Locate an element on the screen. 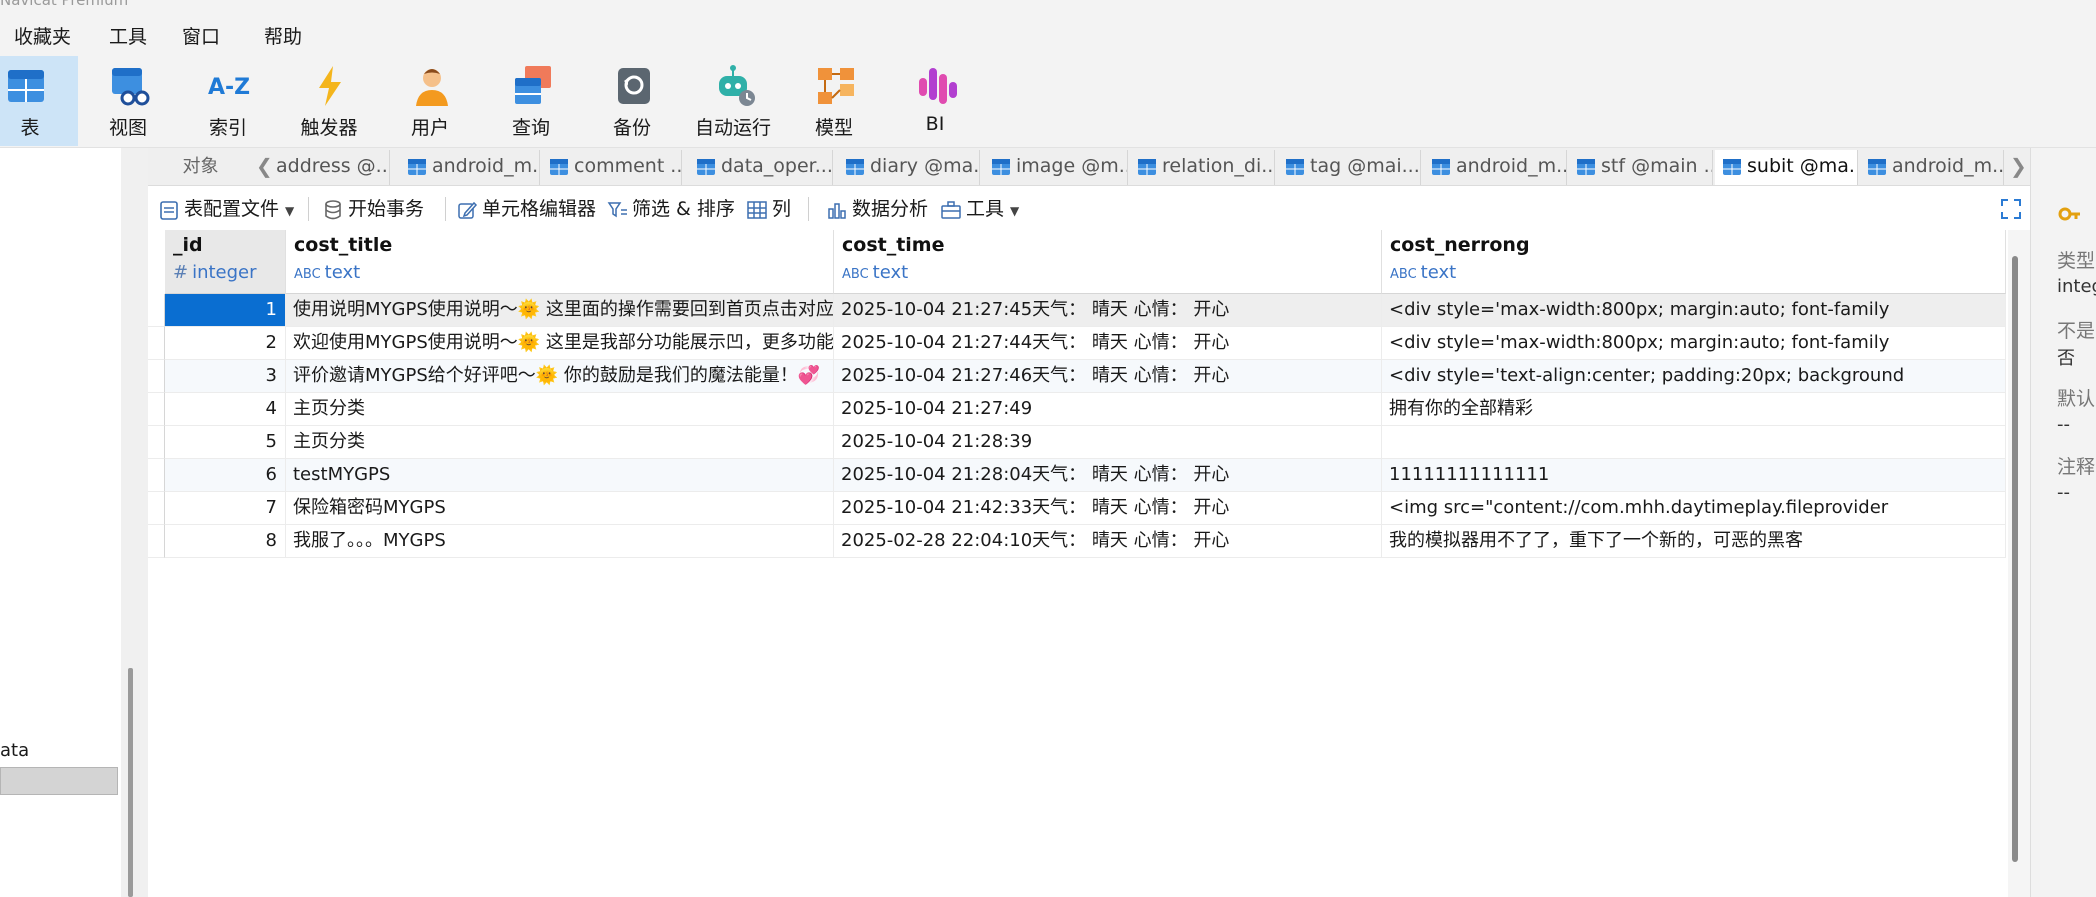 This screenshot has width=2096, height=897. ribbon-automation-button: 自动运行 is located at coordinates (733, 101).